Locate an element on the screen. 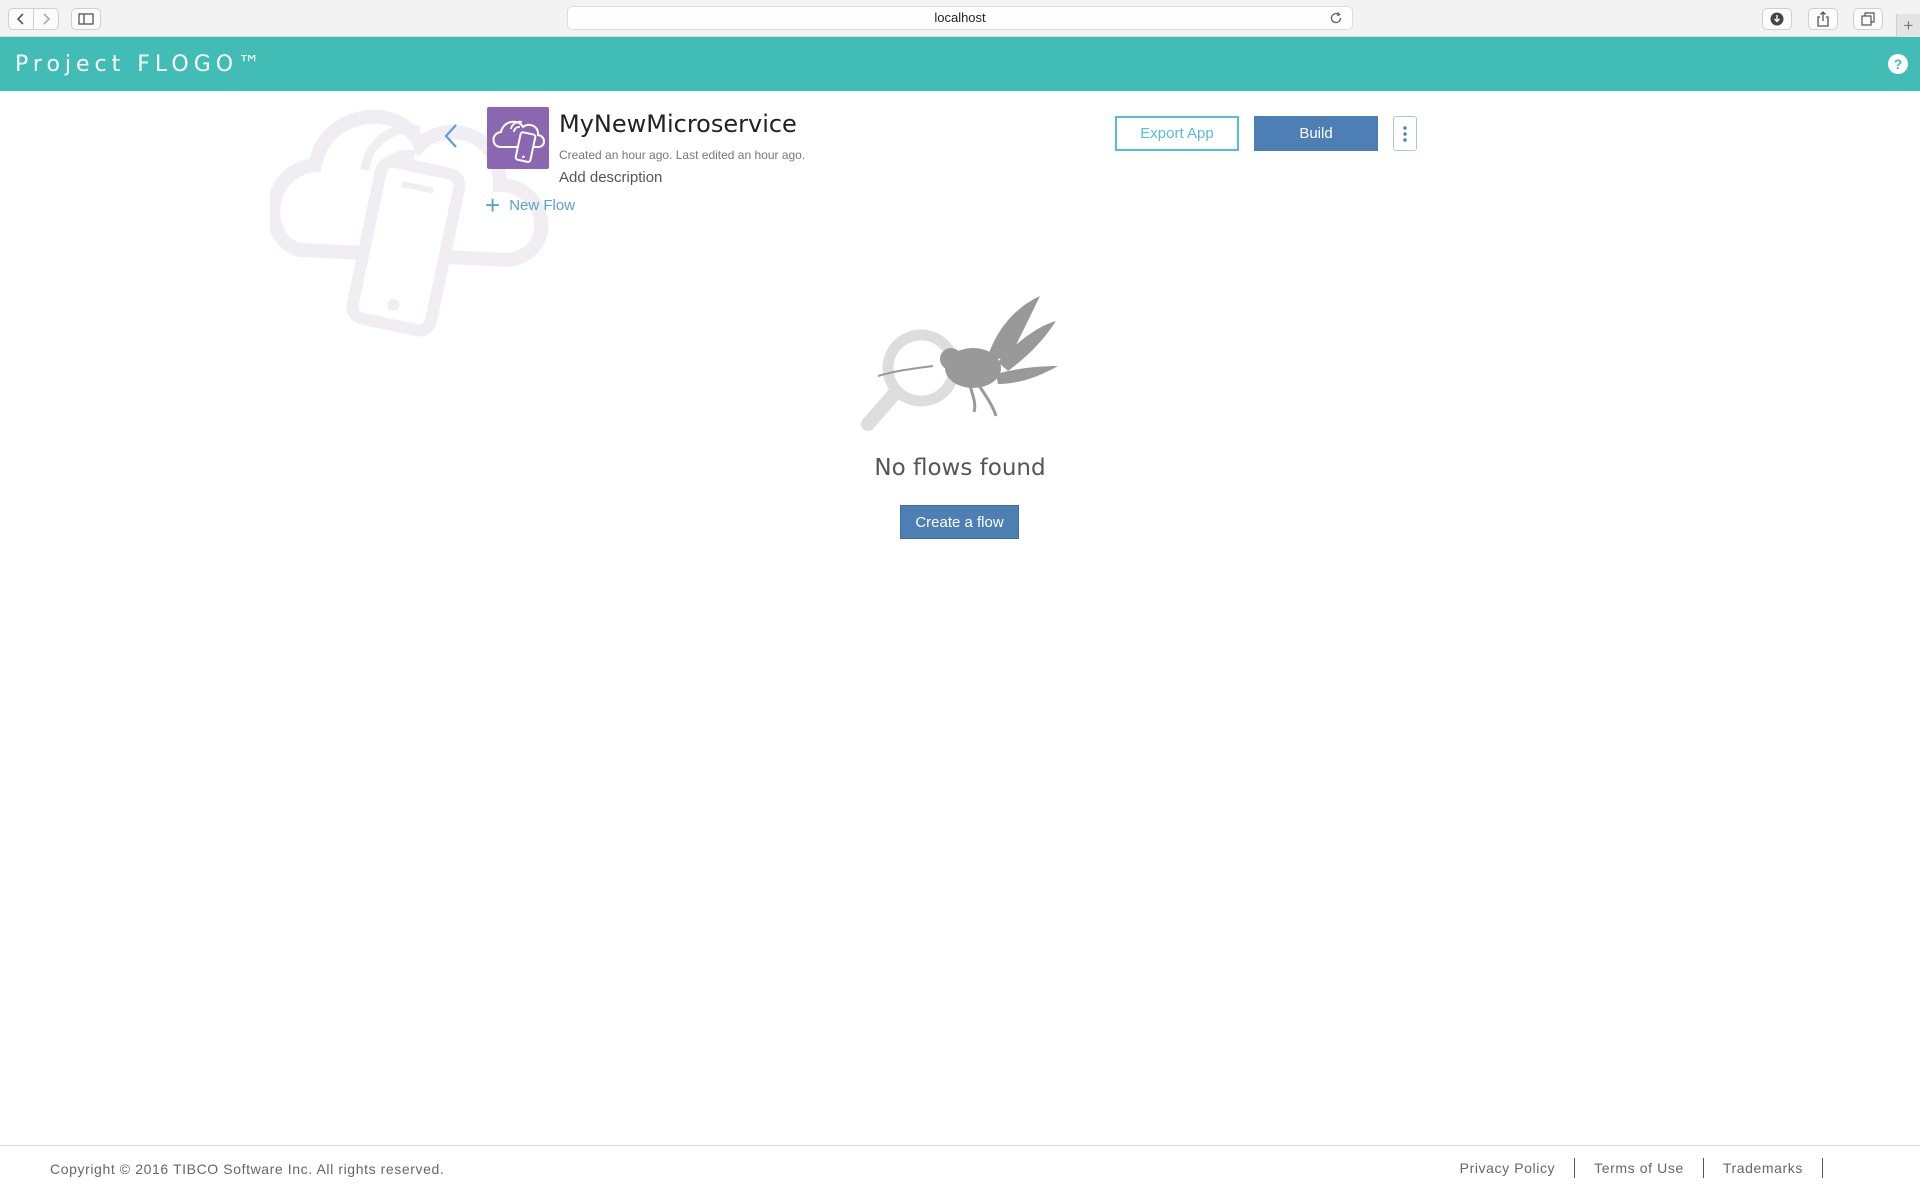 The width and height of the screenshot is (1920, 1200). address-bar: localhost is located at coordinates (960, 18).